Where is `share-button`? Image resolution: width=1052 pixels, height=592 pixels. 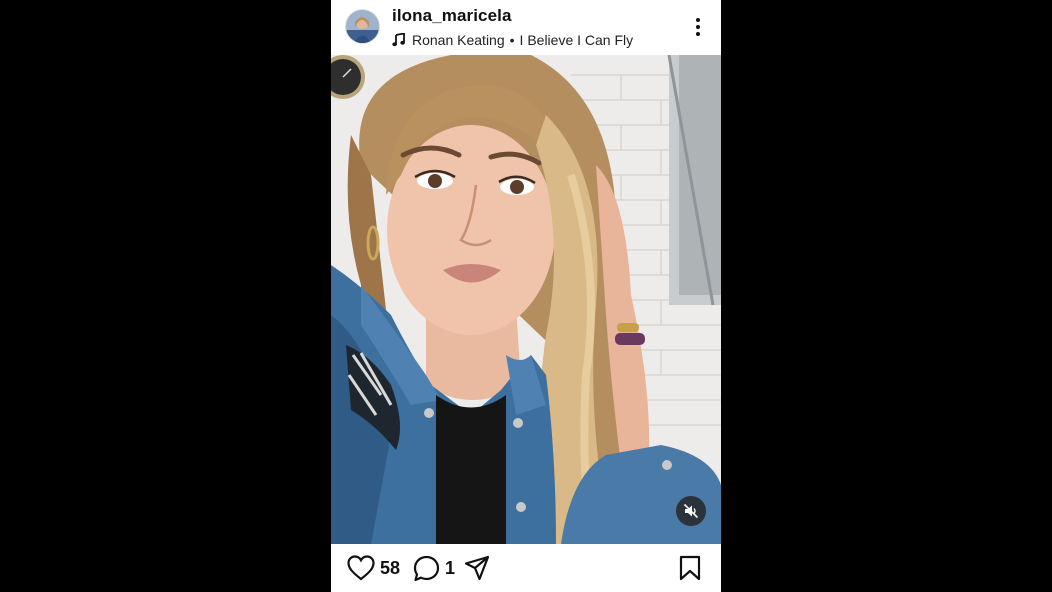 share-button is located at coordinates (477, 568).